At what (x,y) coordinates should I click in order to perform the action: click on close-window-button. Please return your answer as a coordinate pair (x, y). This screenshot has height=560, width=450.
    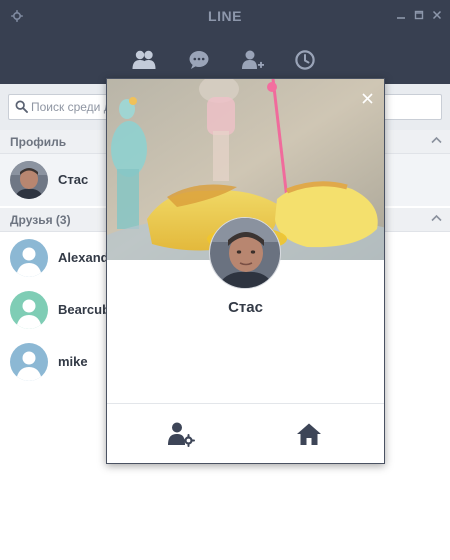
    Looking at the image, I should click on (437, 15).